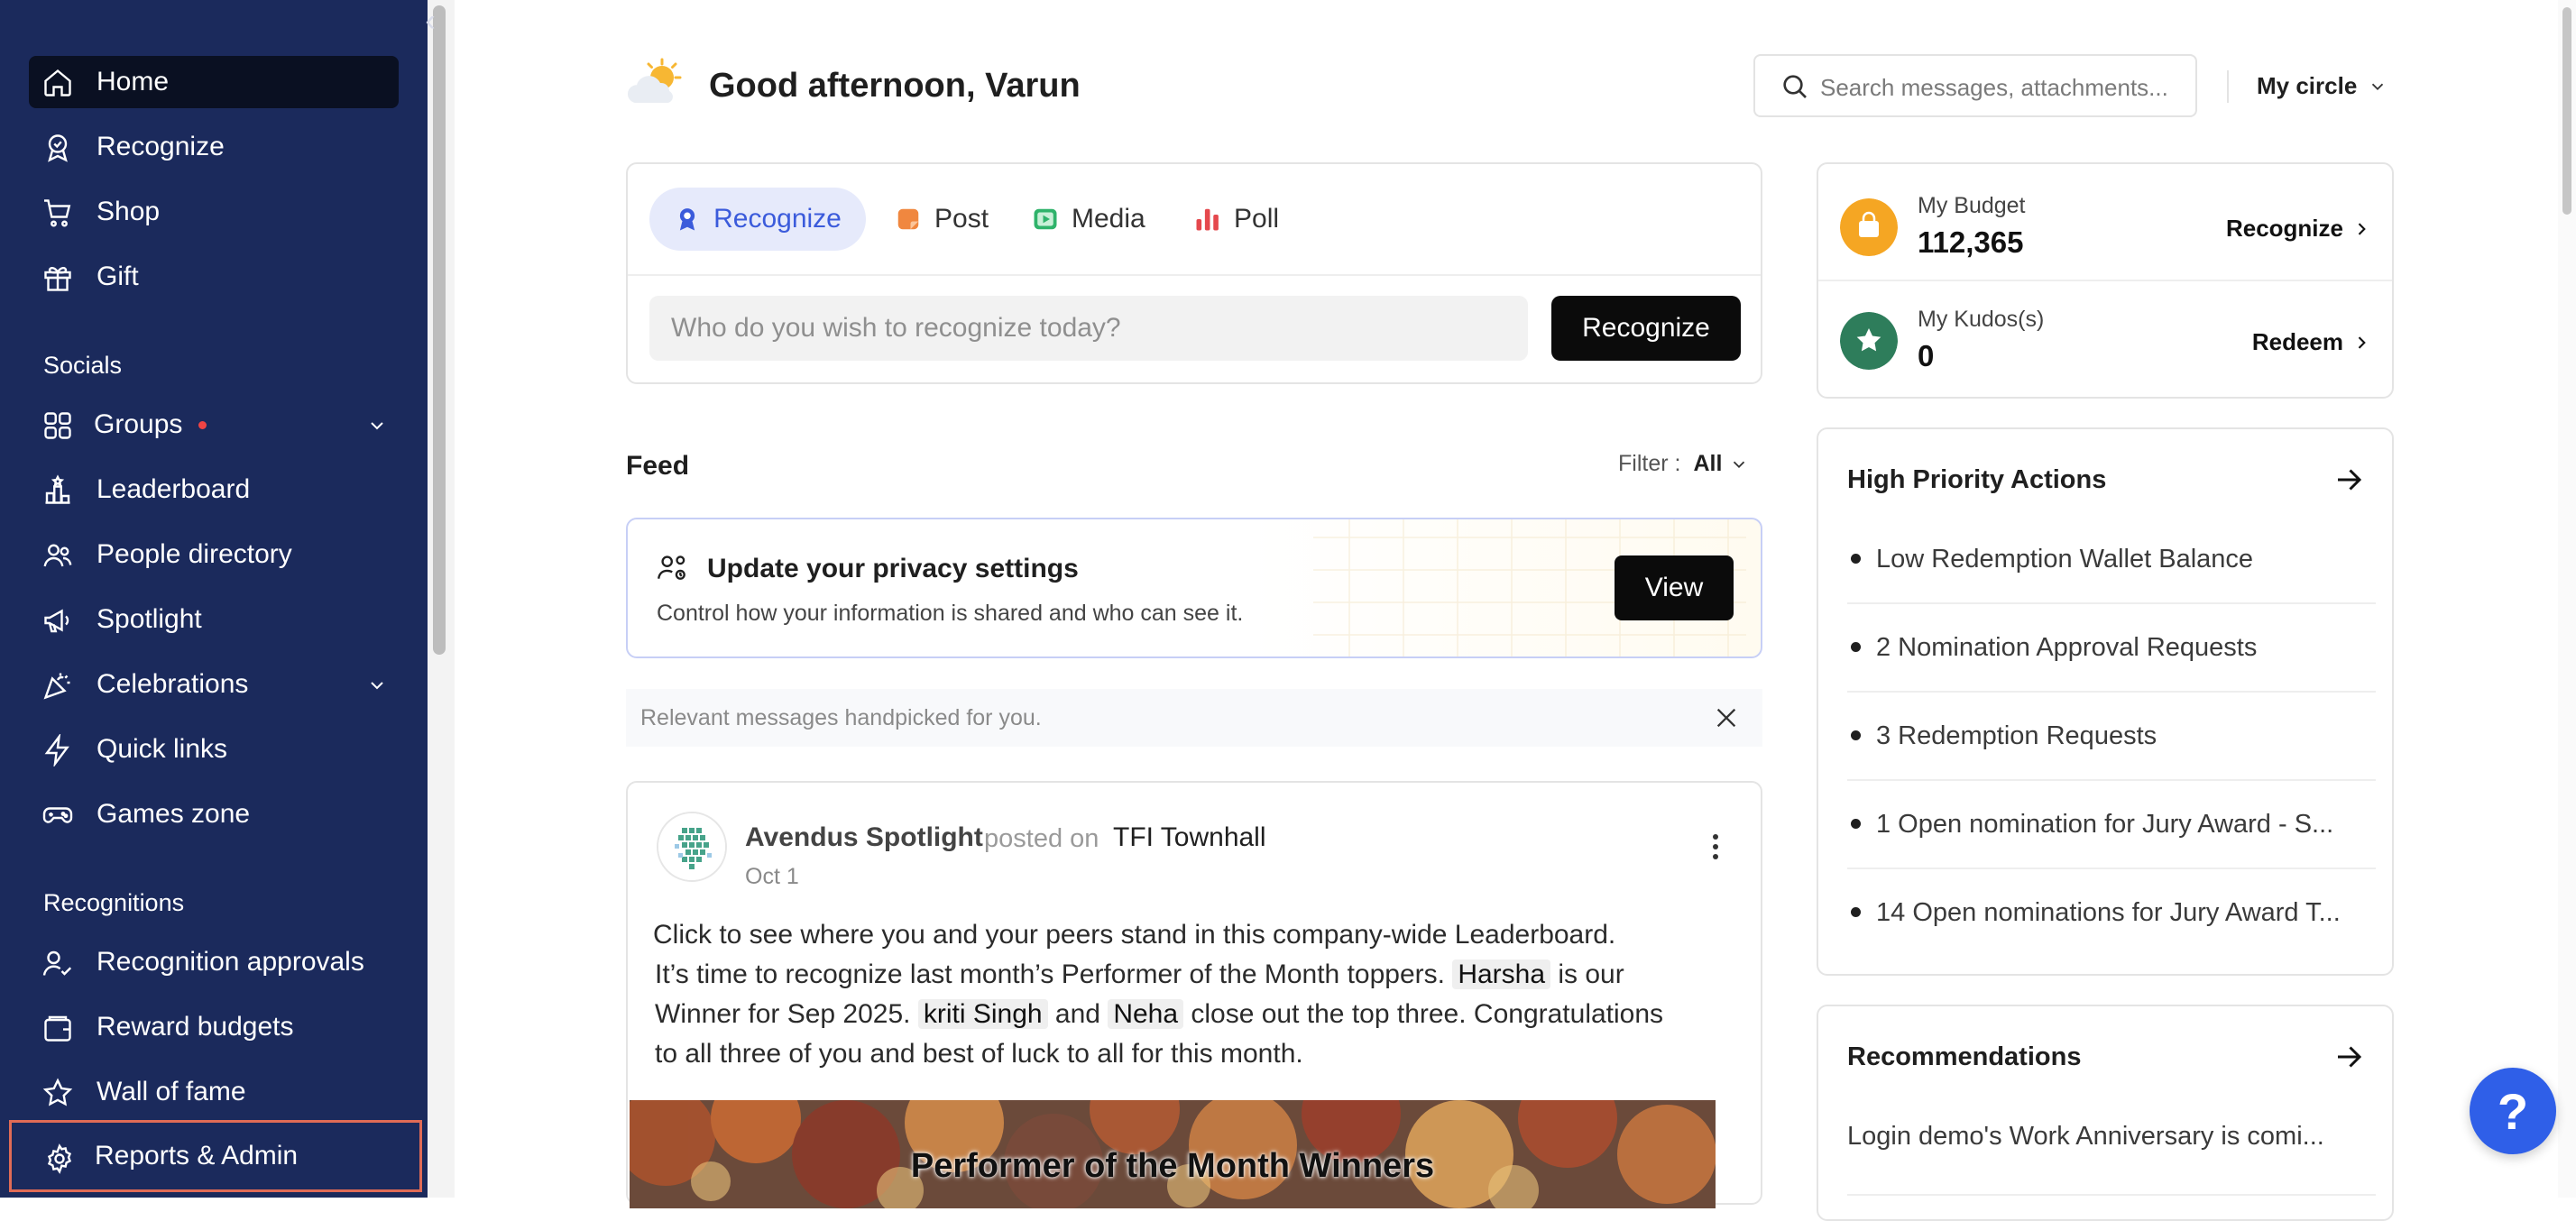 Image resolution: width=2576 pixels, height=1221 pixels. What do you see at coordinates (692, 847) in the screenshot?
I see `avatar` at bounding box center [692, 847].